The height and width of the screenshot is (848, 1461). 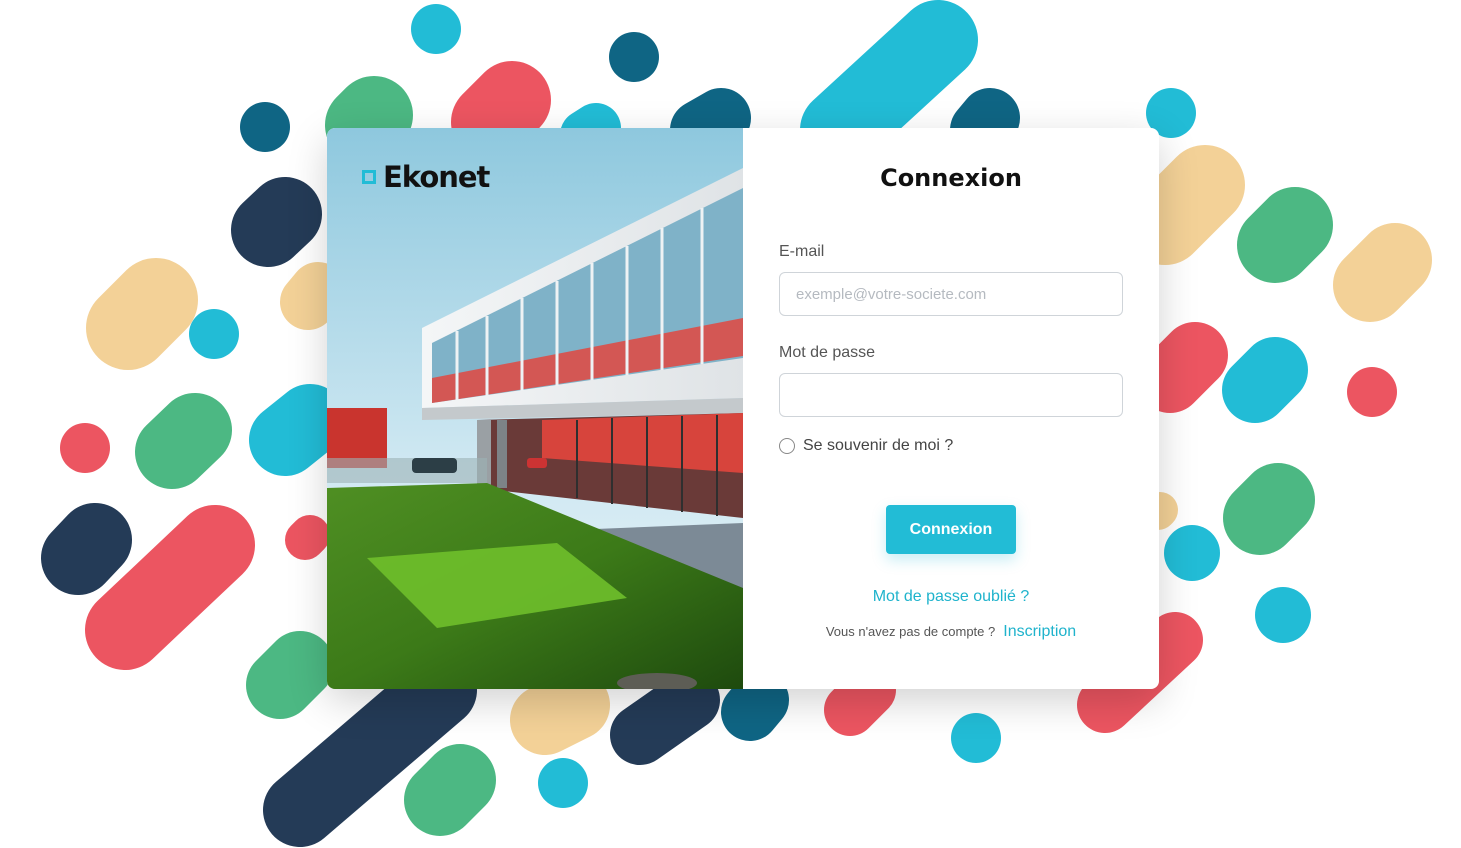 What do you see at coordinates (951, 395) in the screenshot?
I see `password-field` at bounding box center [951, 395].